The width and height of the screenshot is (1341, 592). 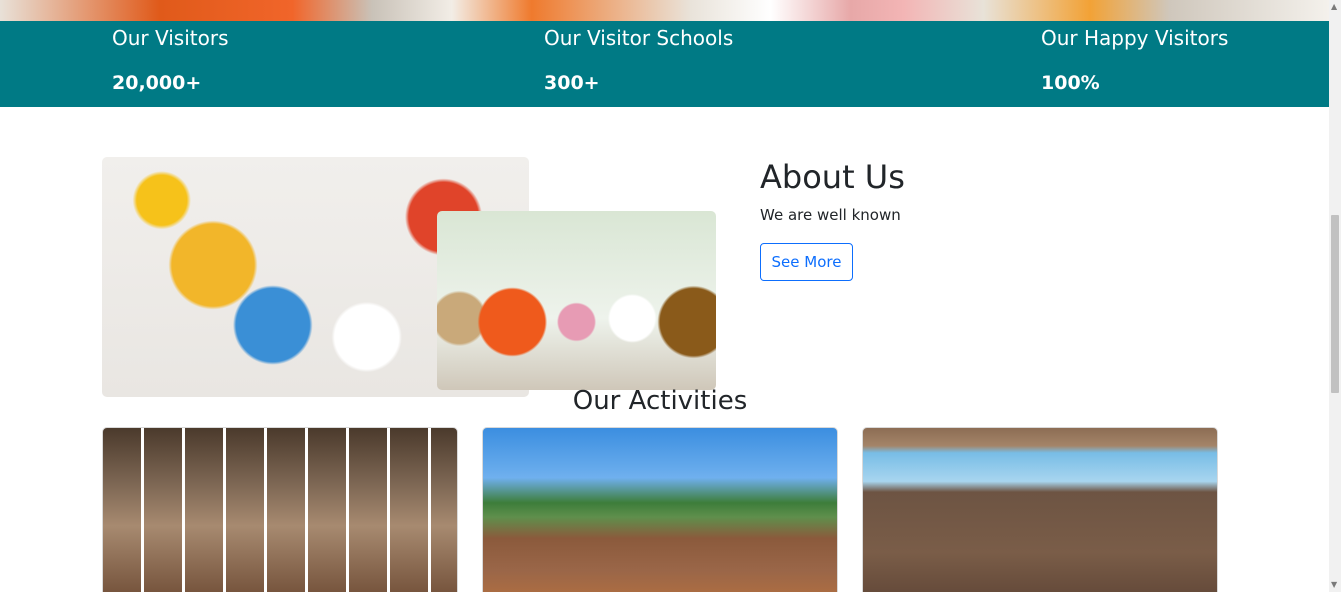 I want to click on stat-value: 300+, so click(x=572, y=83).